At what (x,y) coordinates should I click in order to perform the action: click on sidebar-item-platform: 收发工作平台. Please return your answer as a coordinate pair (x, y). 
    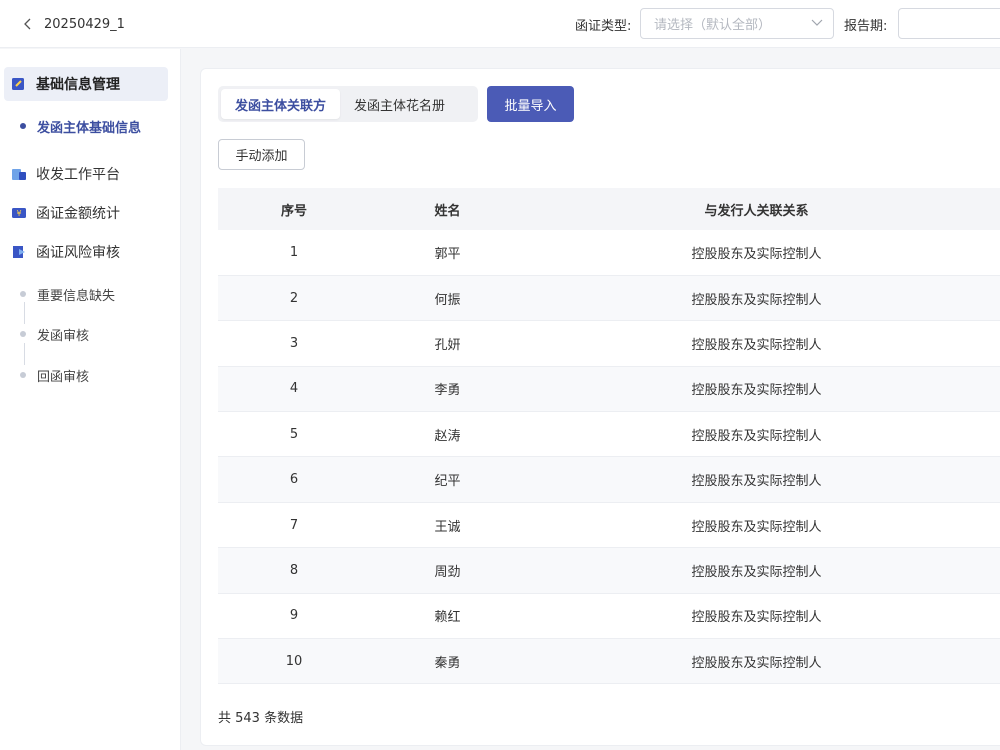
    Looking at the image, I should click on (86, 174).